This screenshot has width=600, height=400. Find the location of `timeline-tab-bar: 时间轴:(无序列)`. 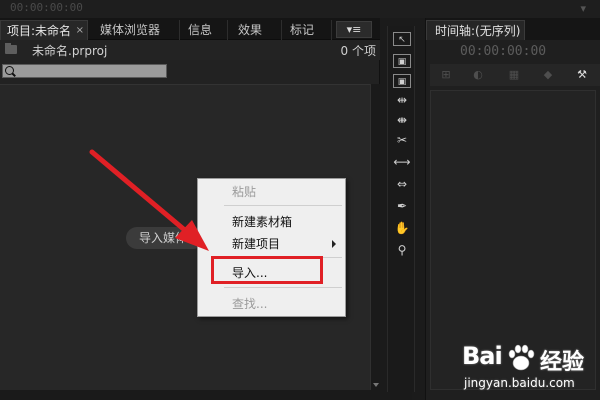

timeline-tab-bar: 时间轴:(无序列) is located at coordinates (513, 29).